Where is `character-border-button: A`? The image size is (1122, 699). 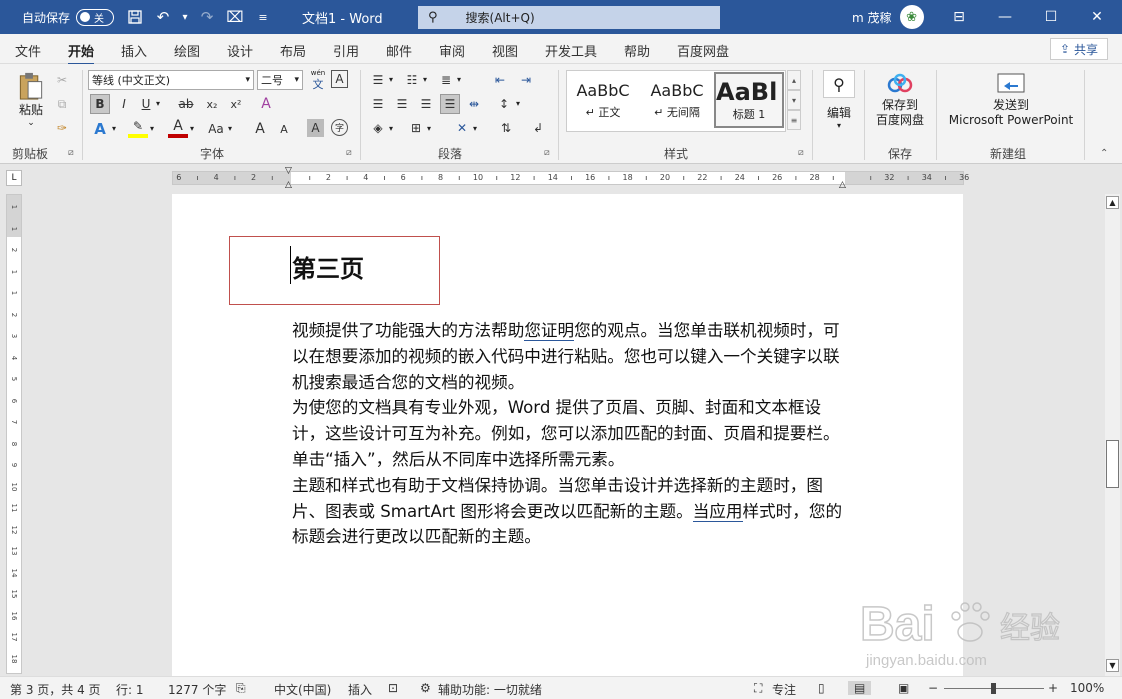
character-border-button: A is located at coordinates (339, 79).